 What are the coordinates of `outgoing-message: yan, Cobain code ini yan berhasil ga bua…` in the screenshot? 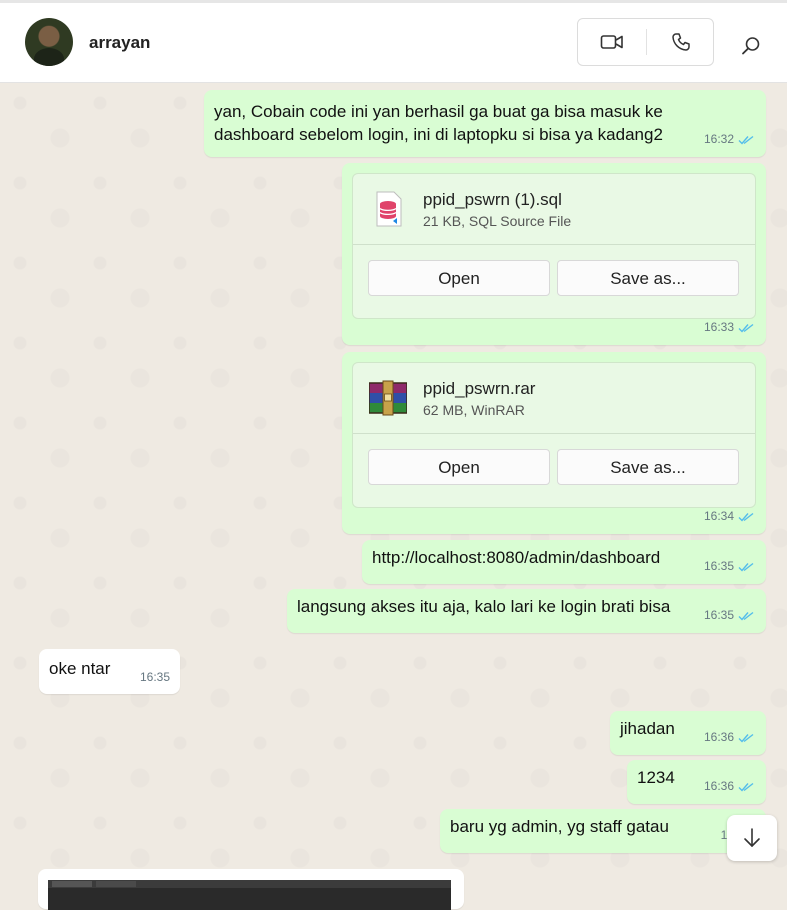 It's located at (485, 123).